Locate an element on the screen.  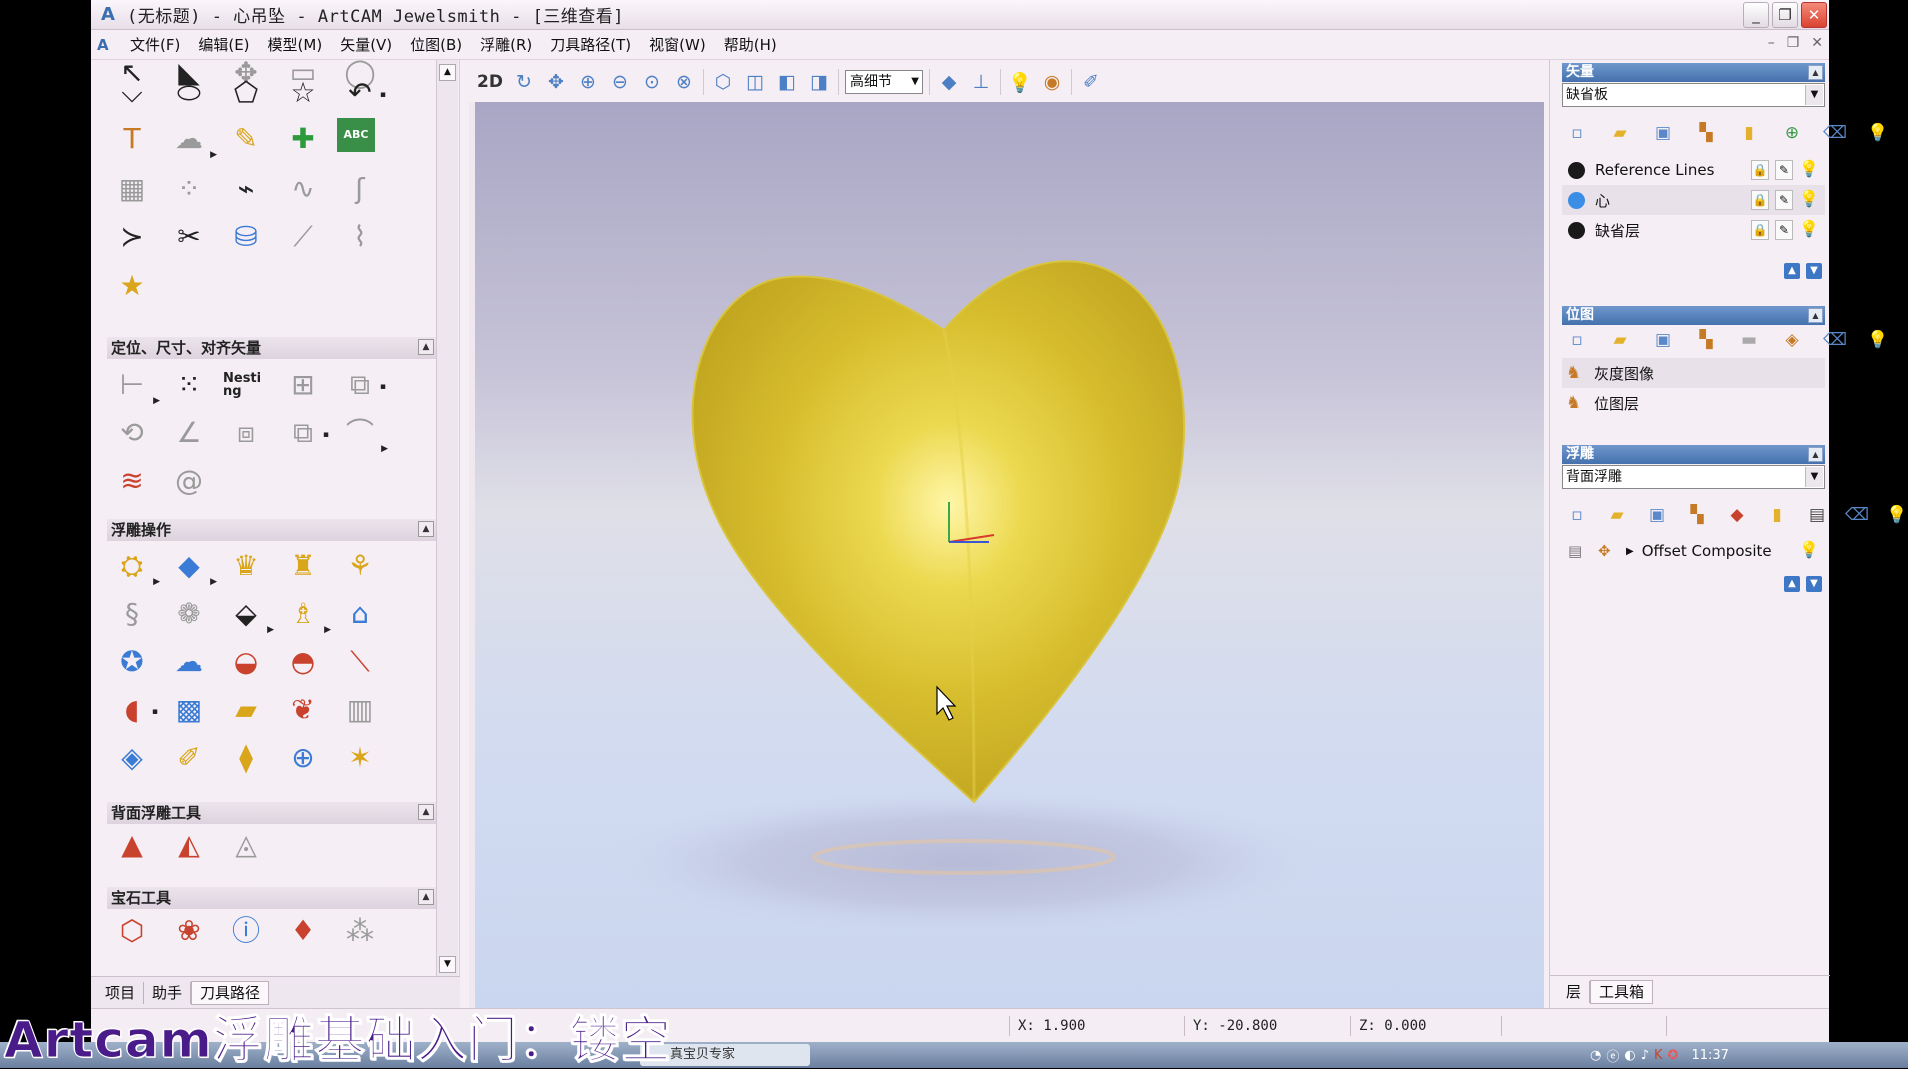
back-relief-cut-icon: ◭ is located at coordinates (189, 845).